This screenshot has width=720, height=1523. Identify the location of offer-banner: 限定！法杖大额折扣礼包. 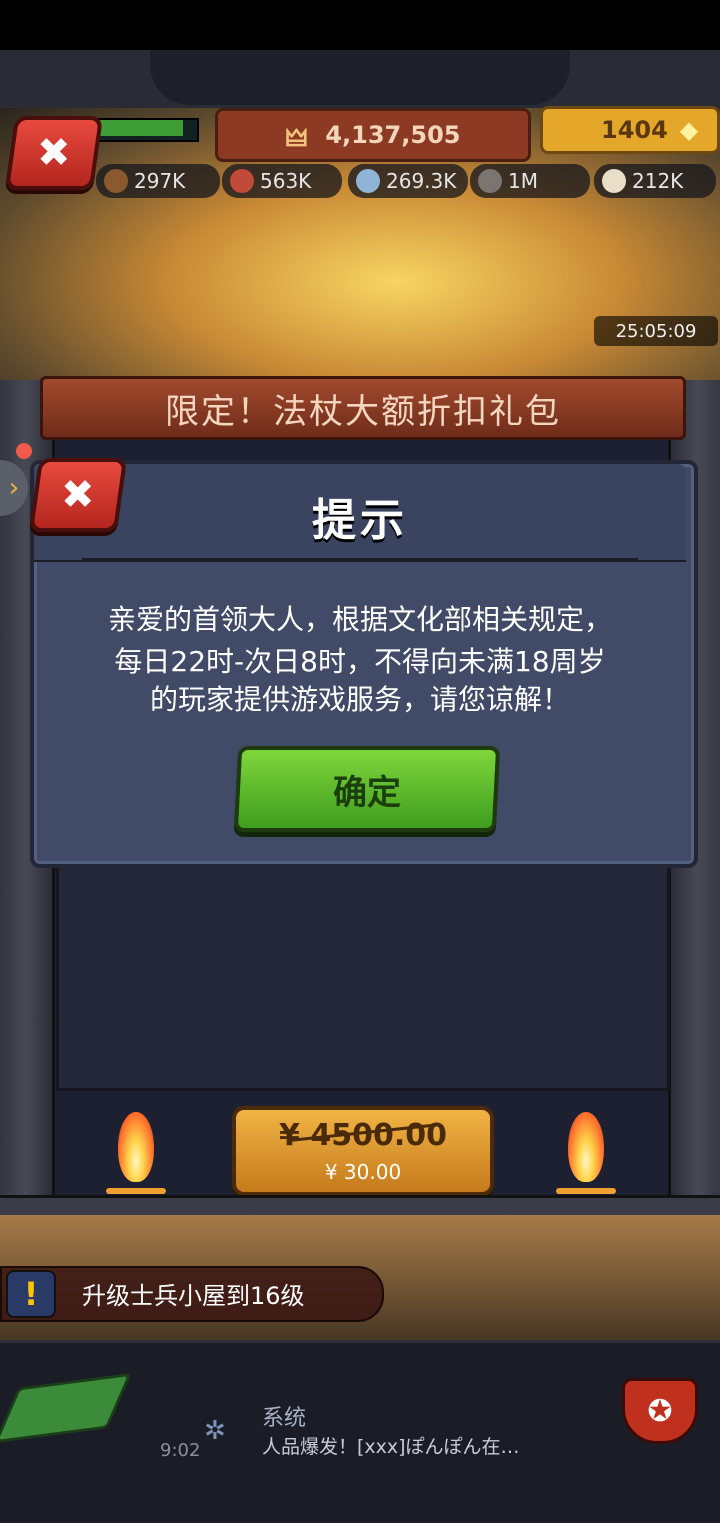
(363, 408).